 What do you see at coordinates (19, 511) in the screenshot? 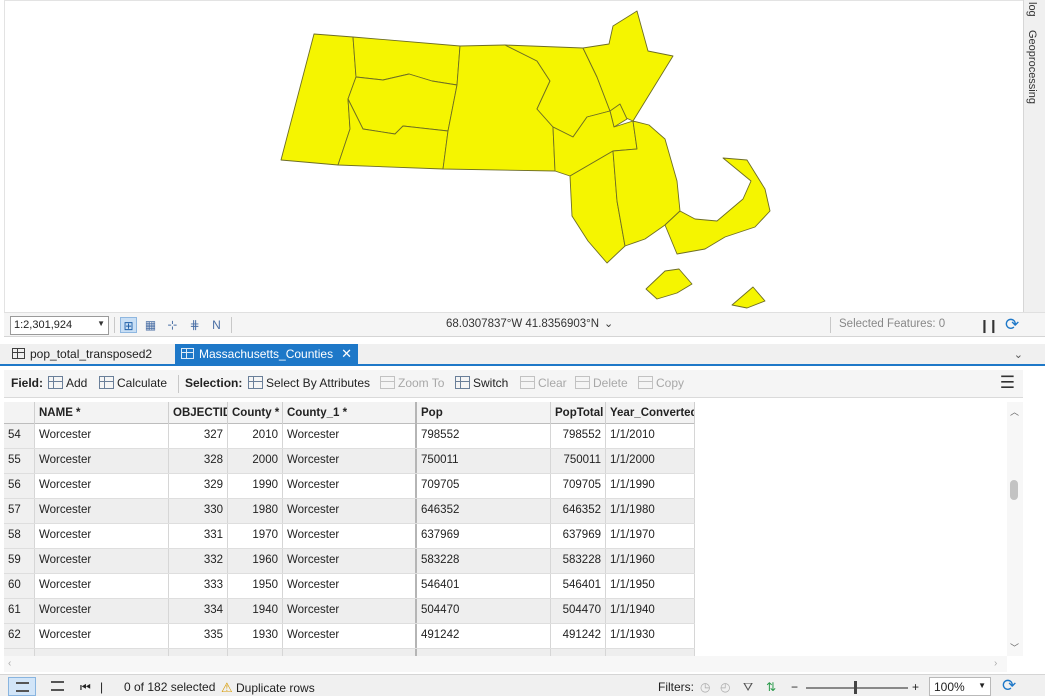
I see `row-number: 57` at bounding box center [19, 511].